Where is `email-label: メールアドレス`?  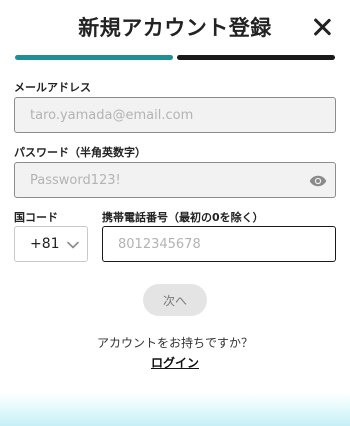
email-label: メールアドレス is located at coordinates (52, 87).